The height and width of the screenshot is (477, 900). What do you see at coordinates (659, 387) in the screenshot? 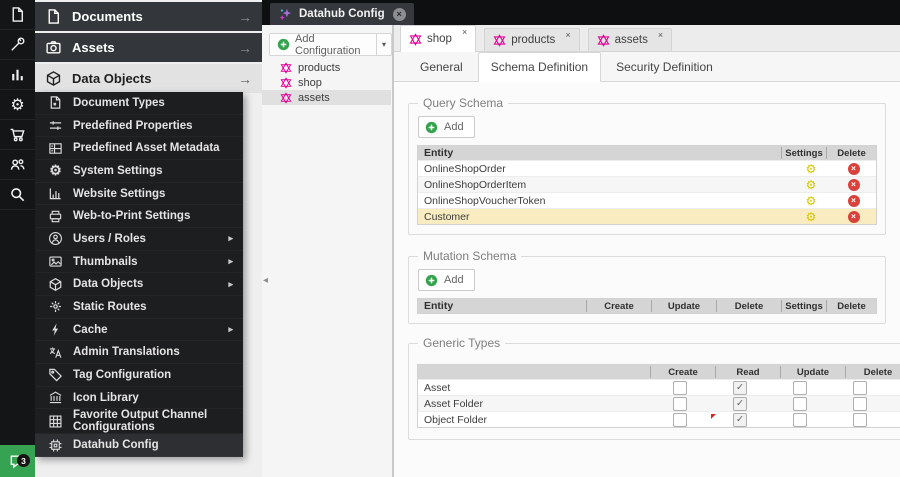
I see `table-row: Asset ✓` at bounding box center [659, 387].